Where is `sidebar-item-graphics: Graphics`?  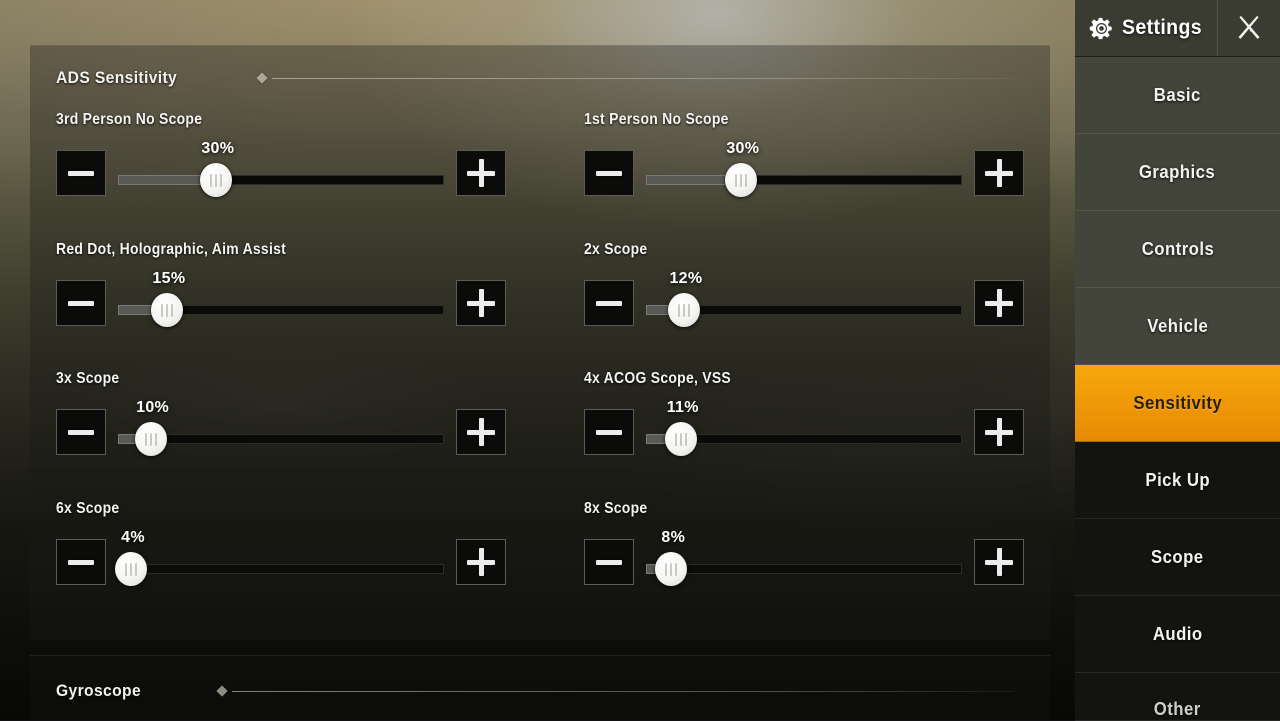 sidebar-item-graphics: Graphics is located at coordinates (1177, 172).